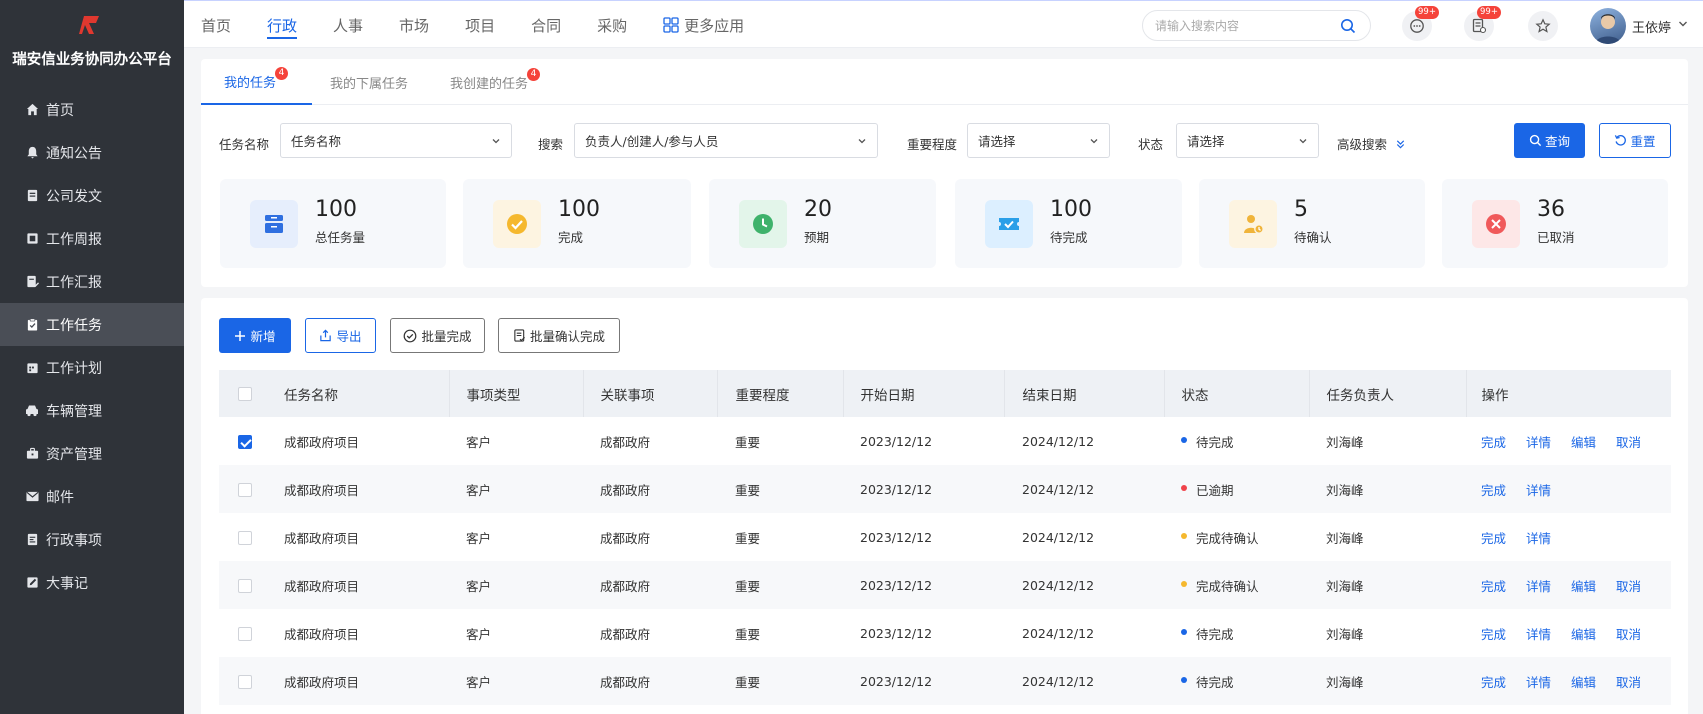 The image size is (1703, 714). I want to click on sidebar-item-work-report: 工作汇报, so click(92, 281).